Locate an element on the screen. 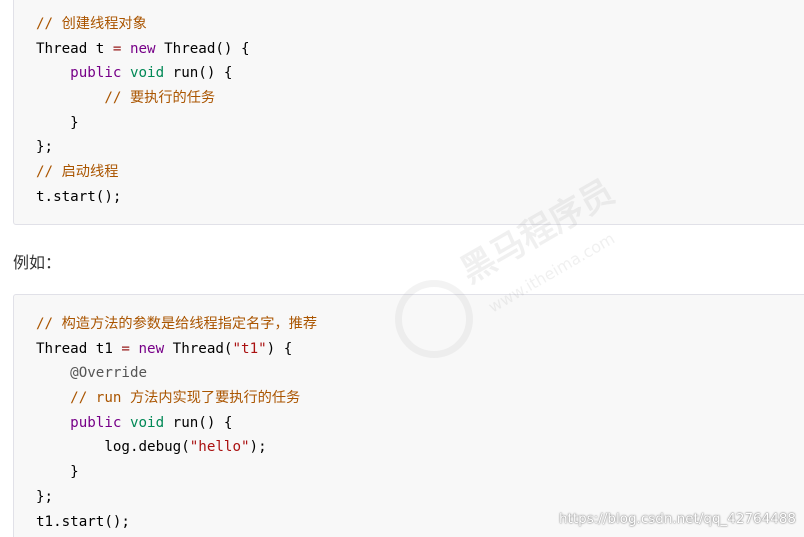 The image size is (804, 537). code-token-comment: // 启动线程 is located at coordinates (77, 172).